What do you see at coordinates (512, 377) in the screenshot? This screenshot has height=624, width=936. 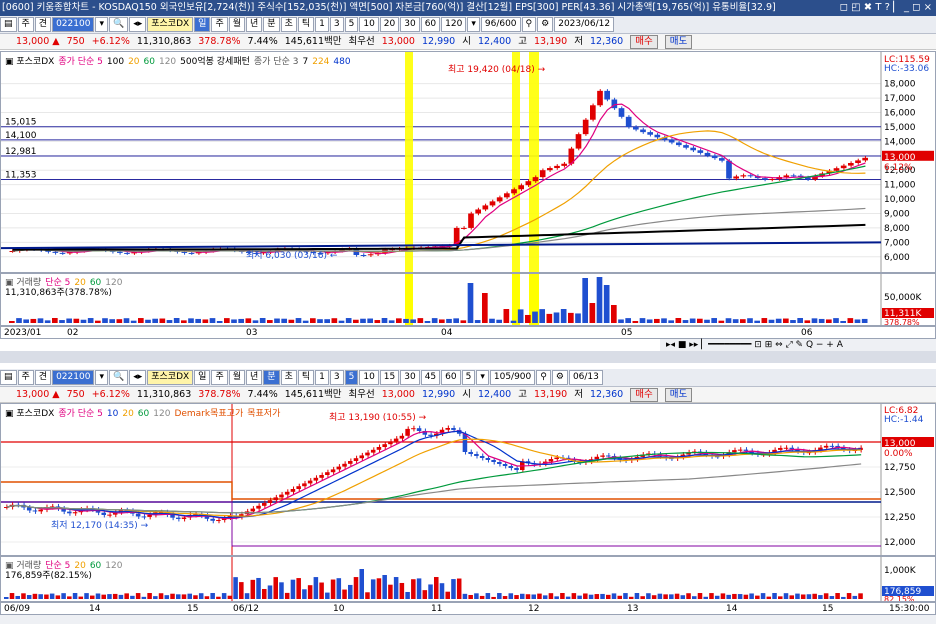 I see `count-field: 105/900` at bounding box center [512, 377].